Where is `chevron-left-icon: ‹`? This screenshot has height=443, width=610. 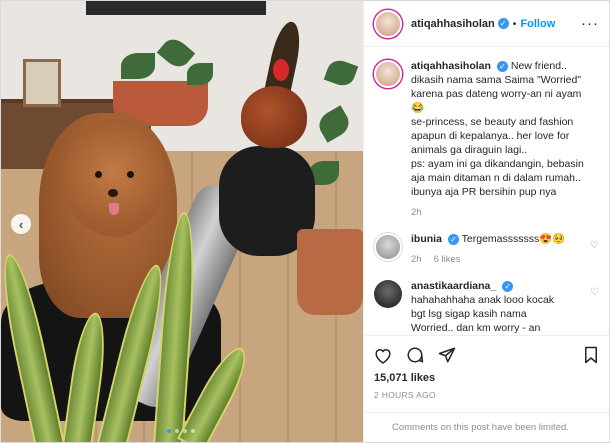
chevron-left-icon: ‹ is located at coordinates (21, 224).